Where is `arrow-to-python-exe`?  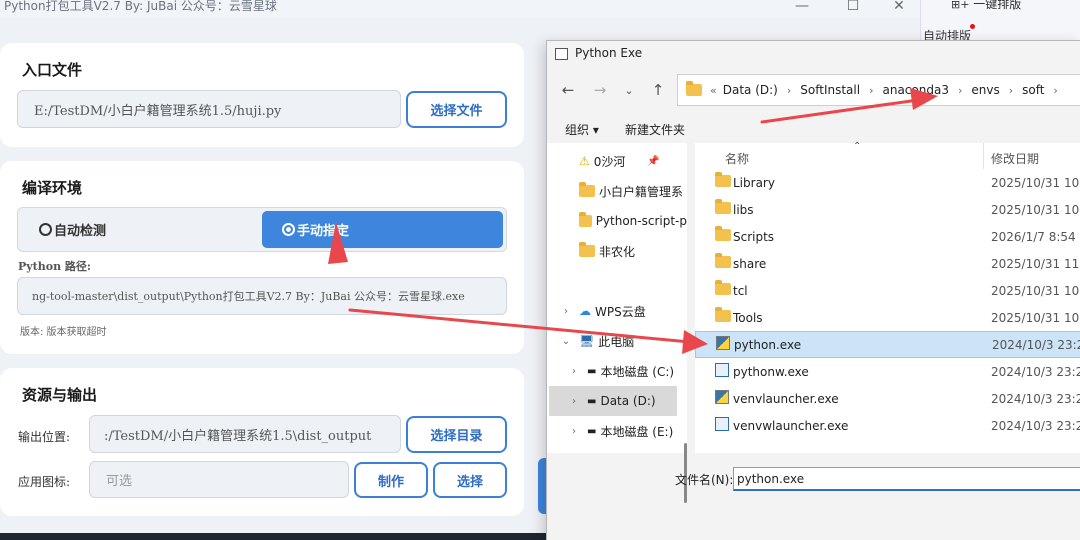
arrow-to-python-exe is located at coordinates (520, 326).